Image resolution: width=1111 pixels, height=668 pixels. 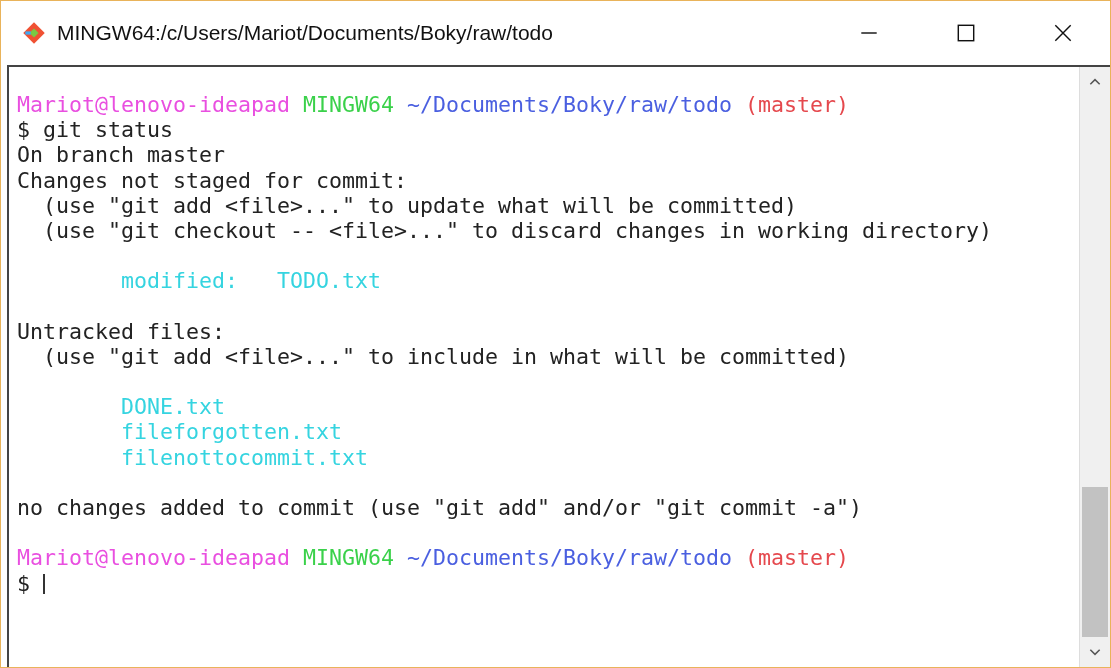 I want to click on file-line: modified: TODO.txt, so click(x=250, y=281).